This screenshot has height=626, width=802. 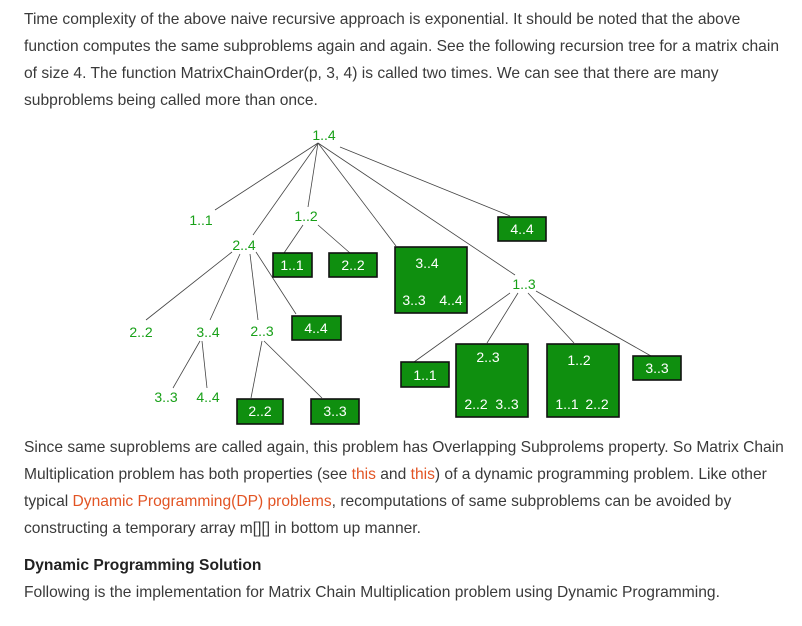 I want to click on node-2-2-right-inner: 2..2, so click(x=597, y=404).